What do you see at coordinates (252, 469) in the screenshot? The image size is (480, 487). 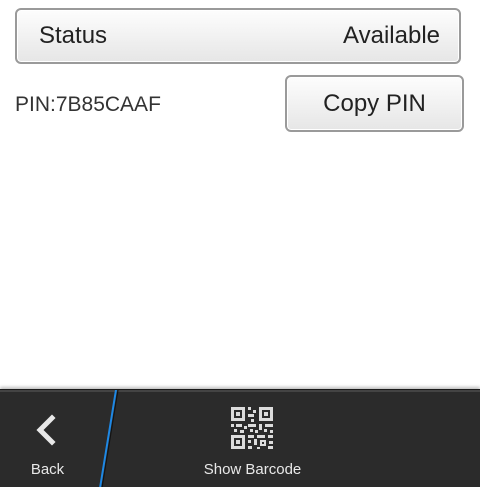 I see `show-barcode-label: Show Barcode` at bounding box center [252, 469].